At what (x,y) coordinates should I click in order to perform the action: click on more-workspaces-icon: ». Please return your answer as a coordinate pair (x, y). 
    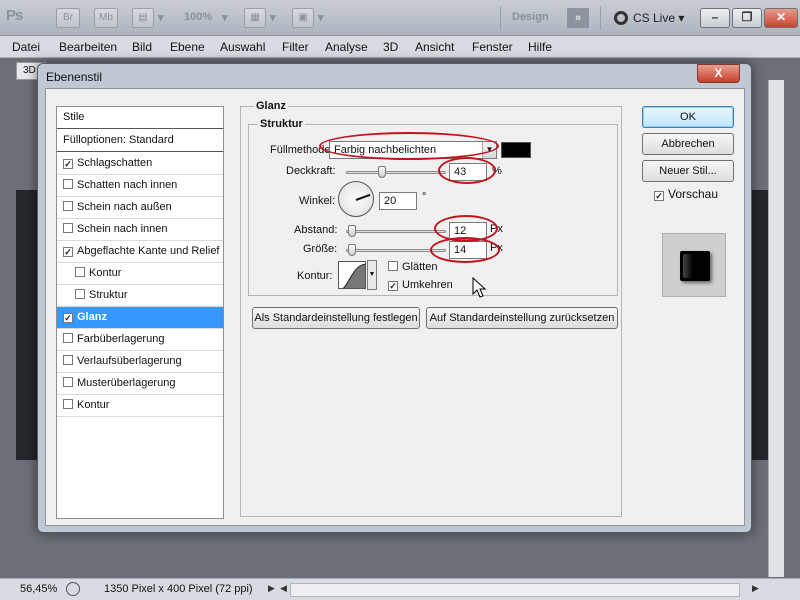
    Looking at the image, I should click on (578, 18).